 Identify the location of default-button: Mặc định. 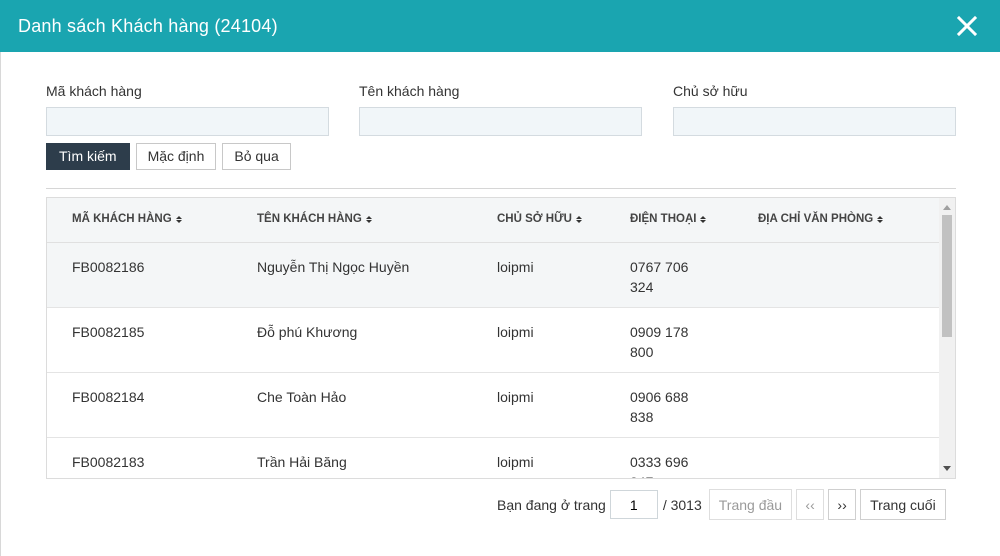
(176, 156).